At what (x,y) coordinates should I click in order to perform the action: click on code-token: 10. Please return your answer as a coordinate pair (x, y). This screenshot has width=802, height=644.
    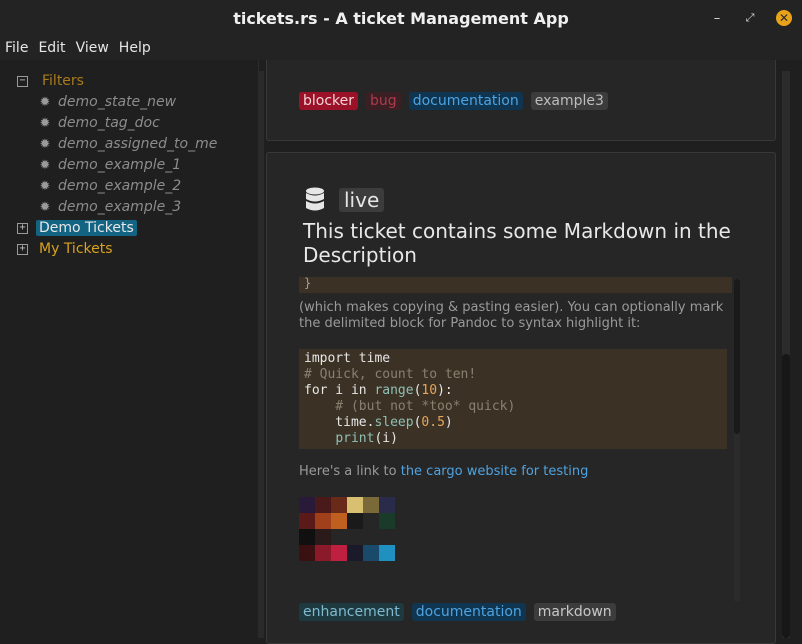
    Looking at the image, I should click on (429, 390).